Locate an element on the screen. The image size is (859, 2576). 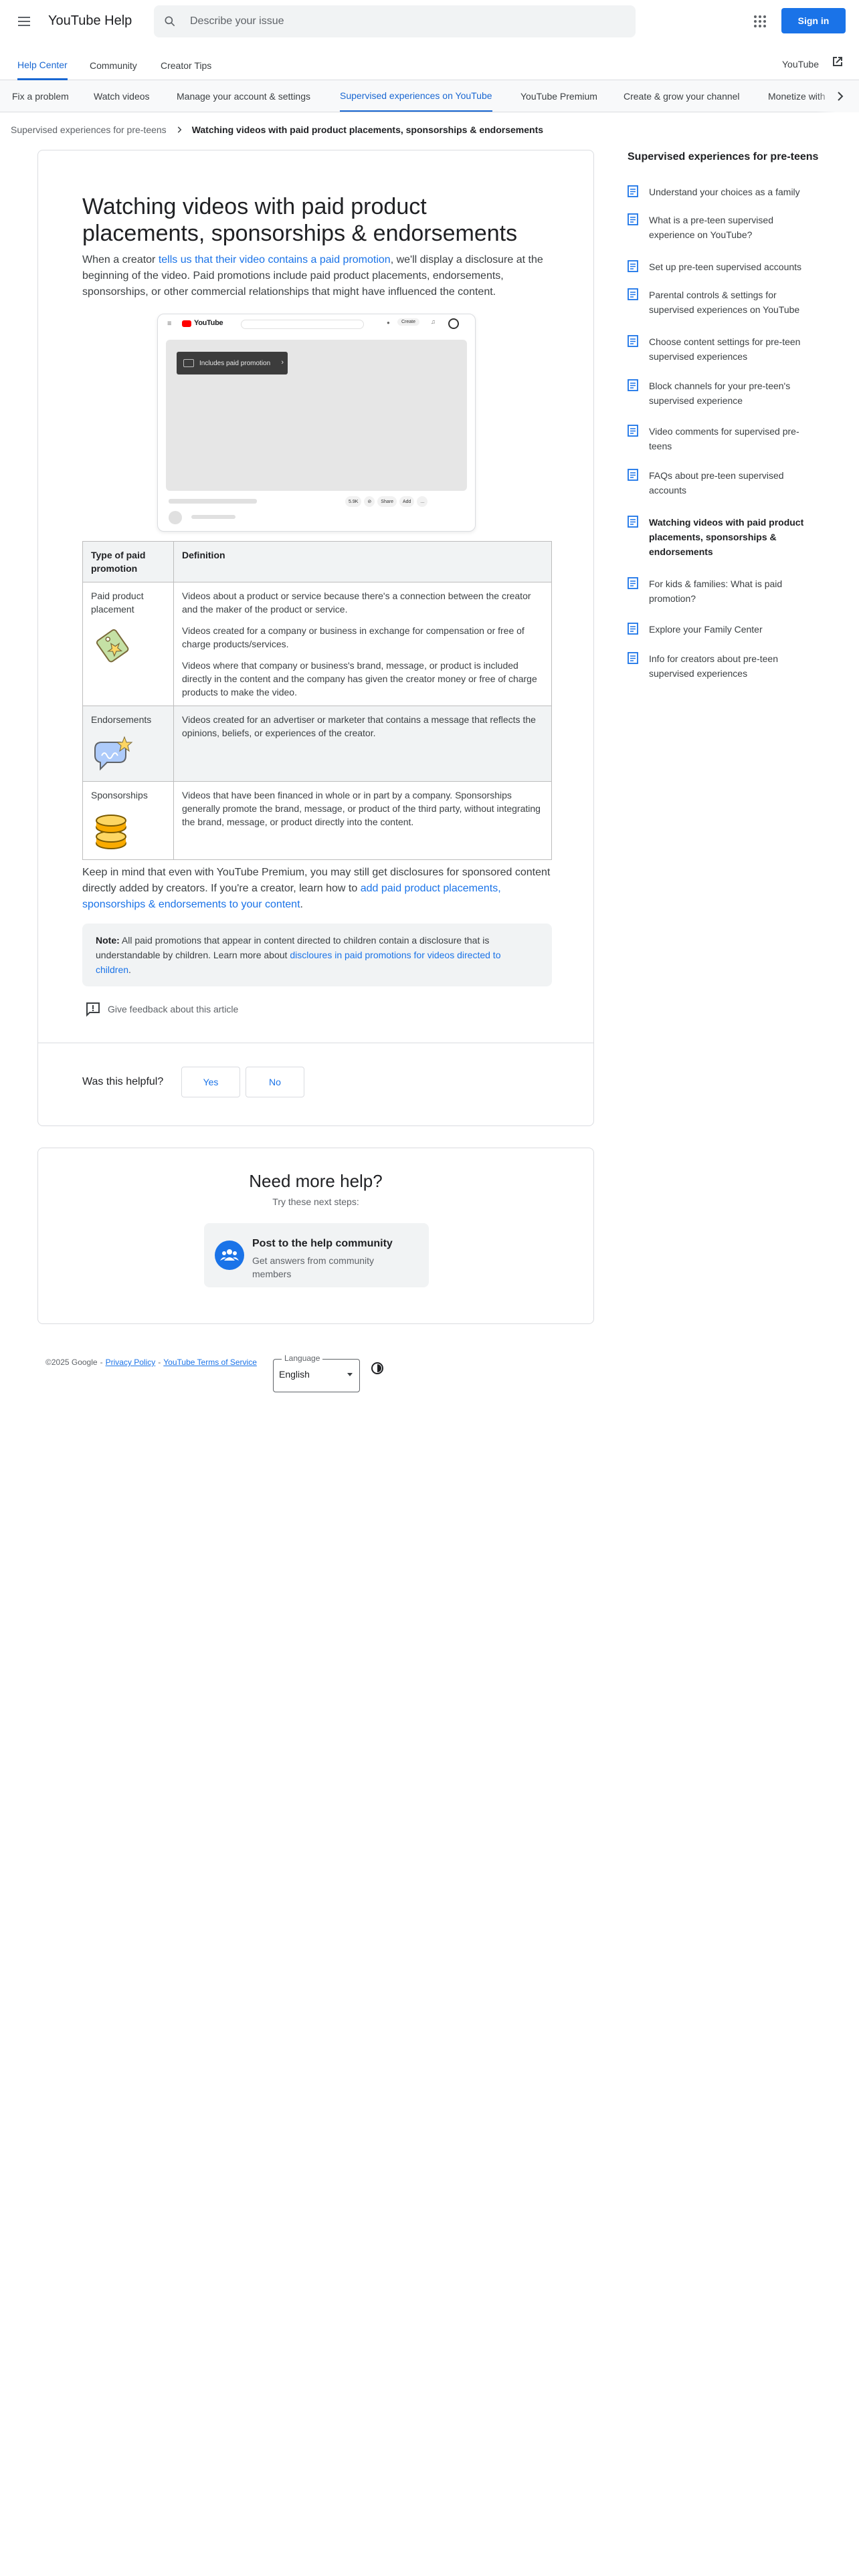
helpful-yes-button: Yes is located at coordinates (210, 1082).